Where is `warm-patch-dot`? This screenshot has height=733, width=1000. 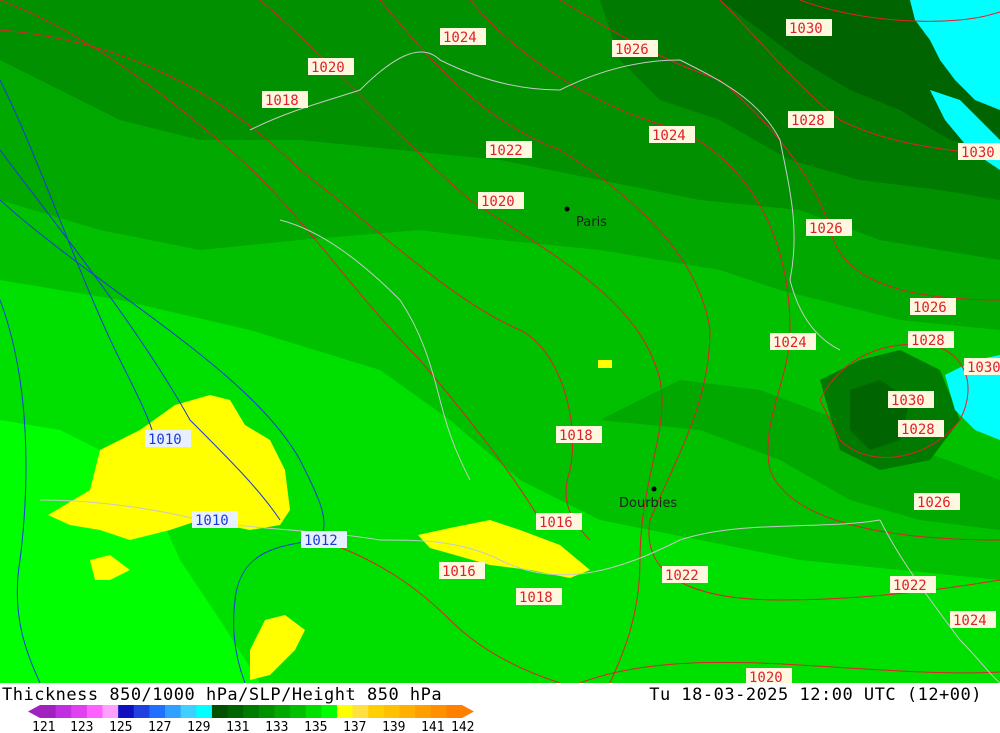
warm-patch-dot is located at coordinates (605, 364).